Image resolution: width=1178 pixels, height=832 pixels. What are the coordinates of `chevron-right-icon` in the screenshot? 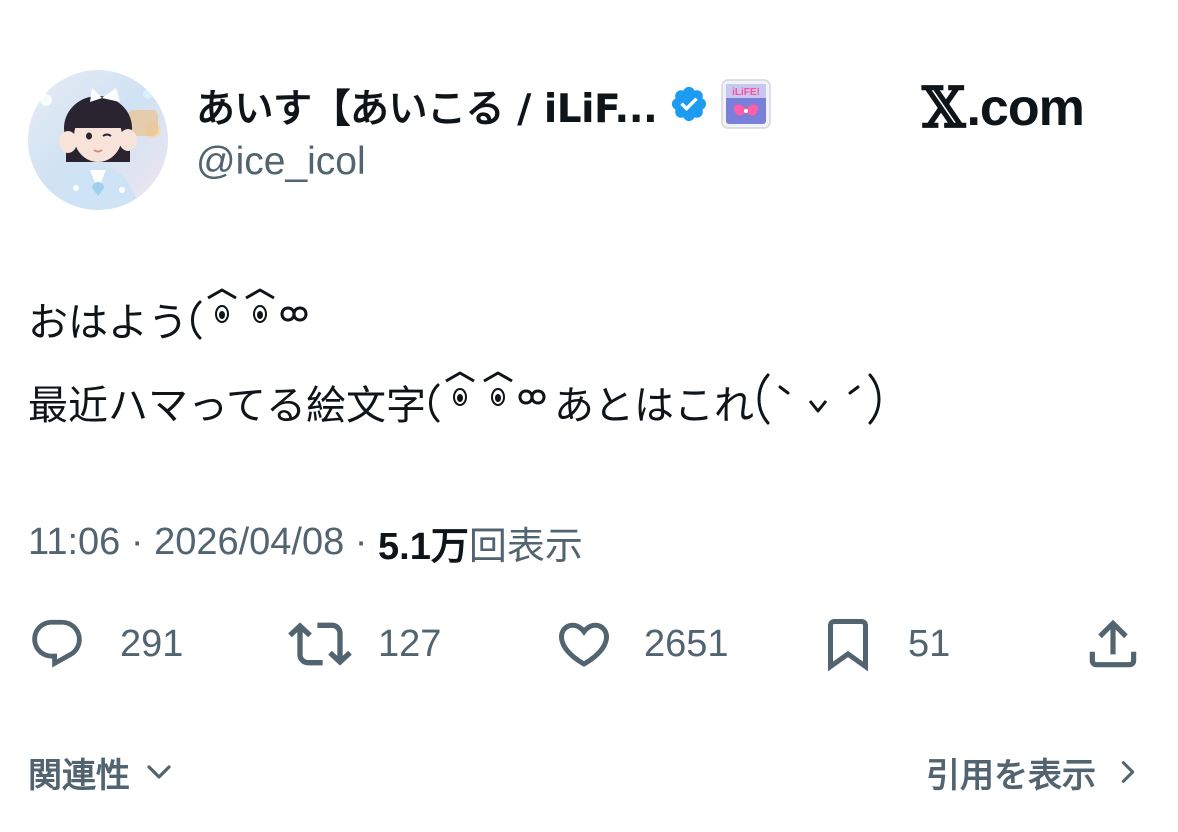 It's located at (1128, 772).